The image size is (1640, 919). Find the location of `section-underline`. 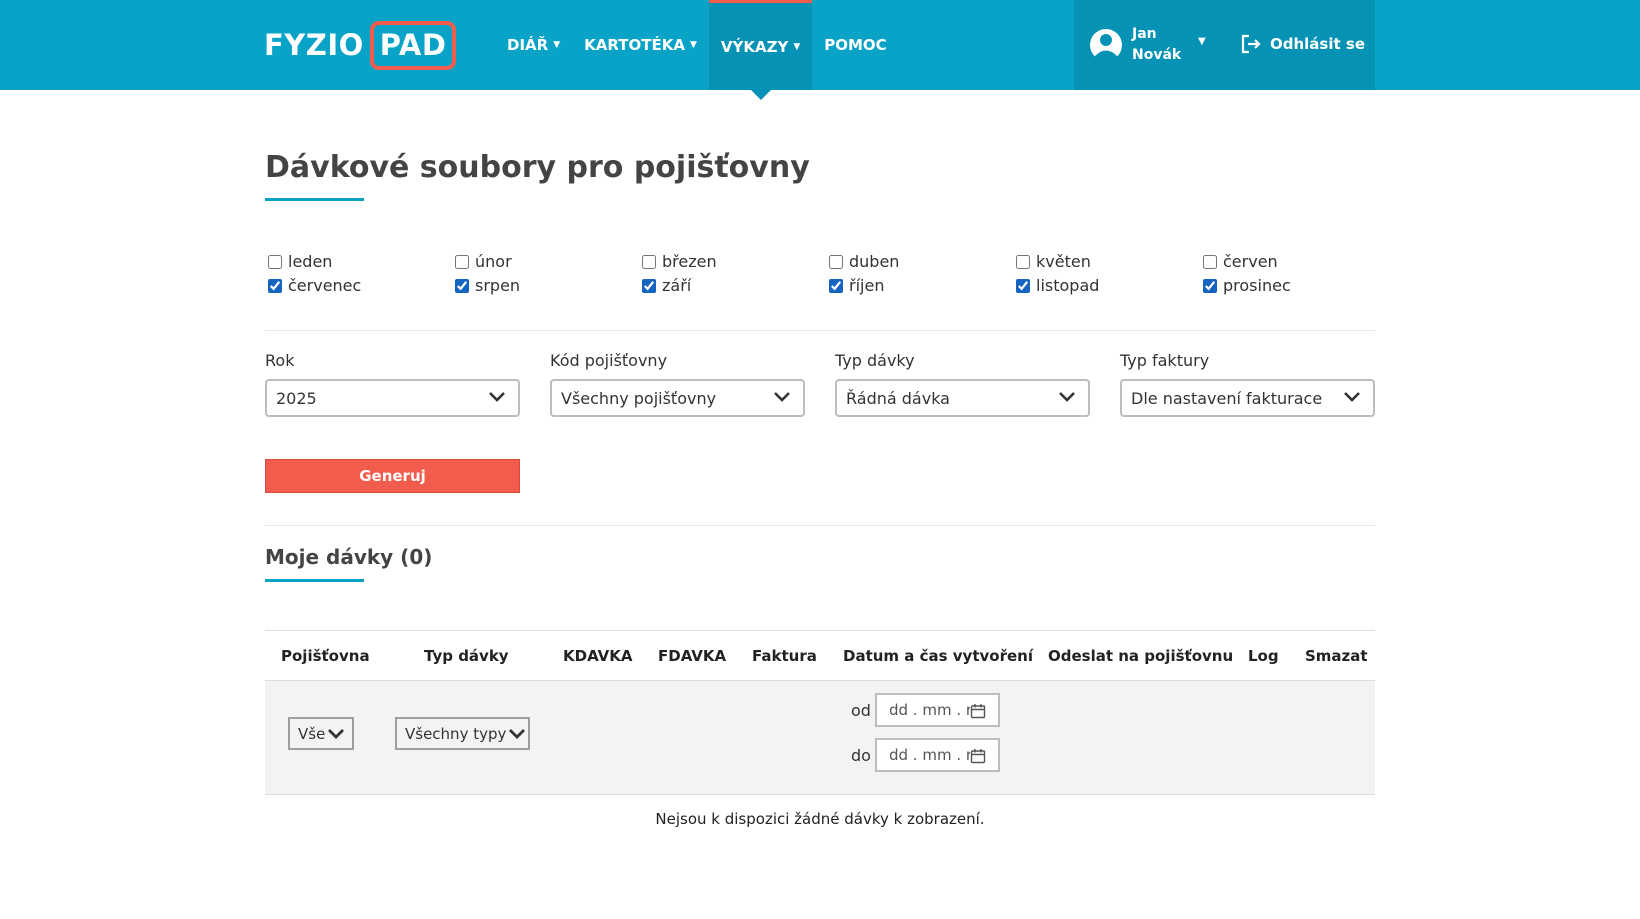

section-underline is located at coordinates (314, 580).